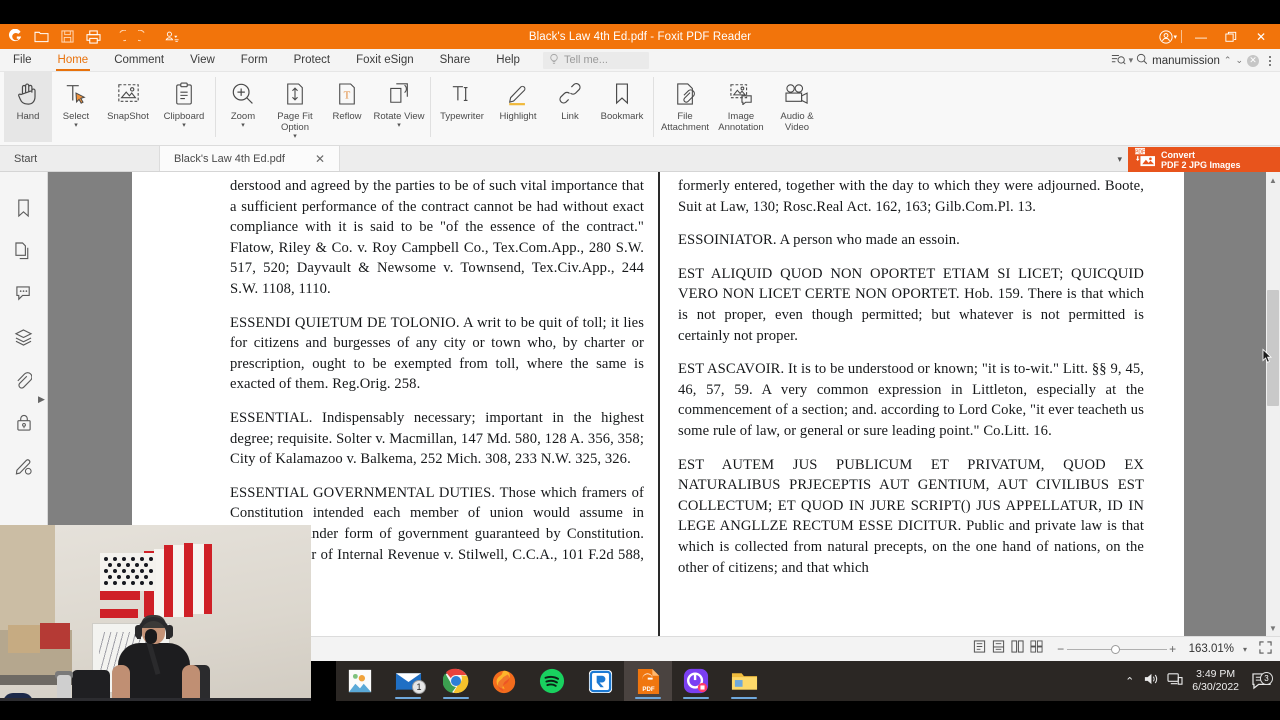  Describe the element at coordinates (979, 649) in the screenshot. I see `single-page-view-icon` at that location.